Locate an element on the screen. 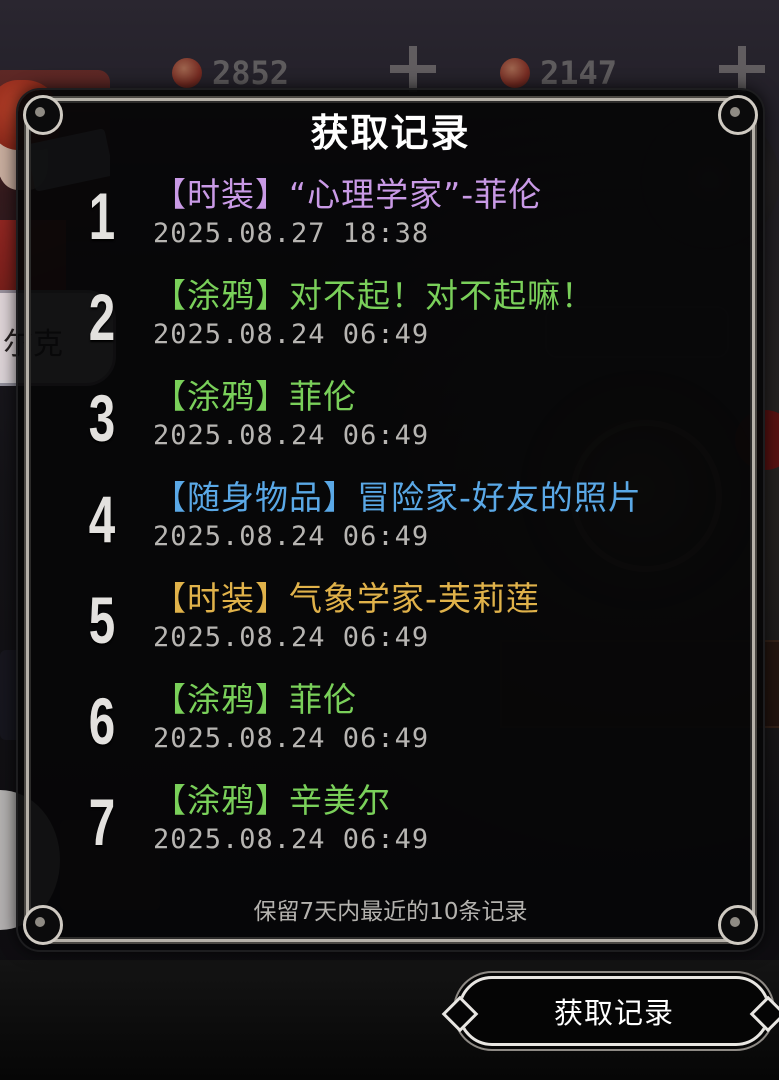 The image size is (779, 1080). acquisition-record-button: 获取记录 is located at coordinates (614, 1011).